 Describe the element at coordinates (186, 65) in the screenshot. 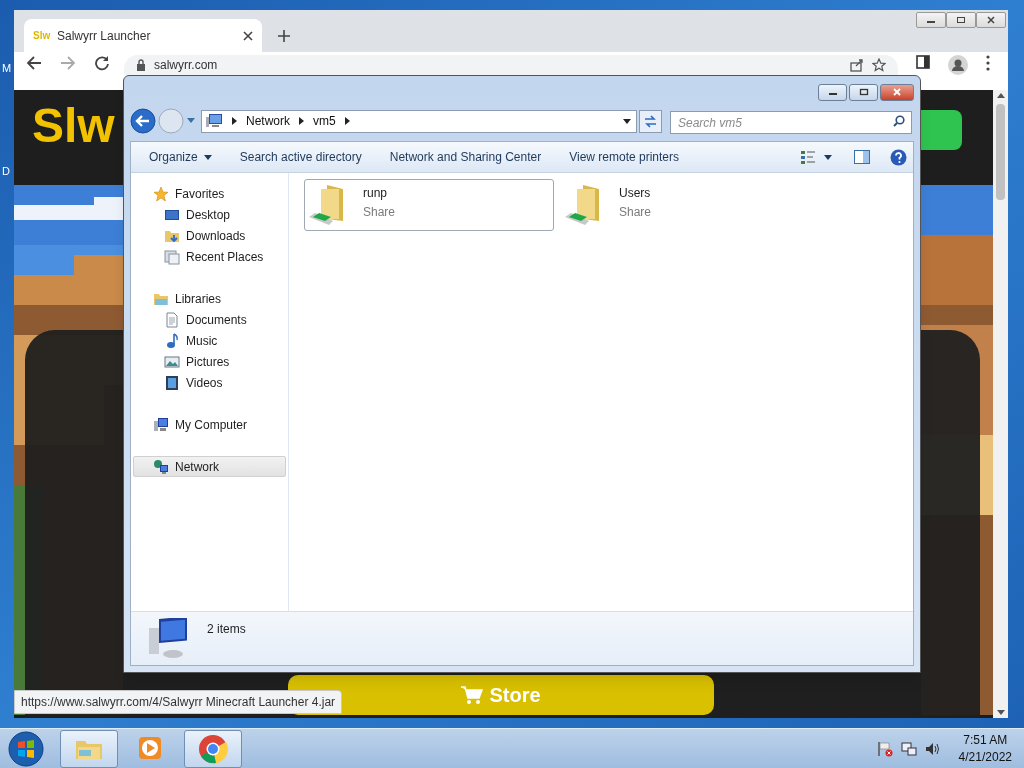

I see `url-text: salwyrr.com` at that location.